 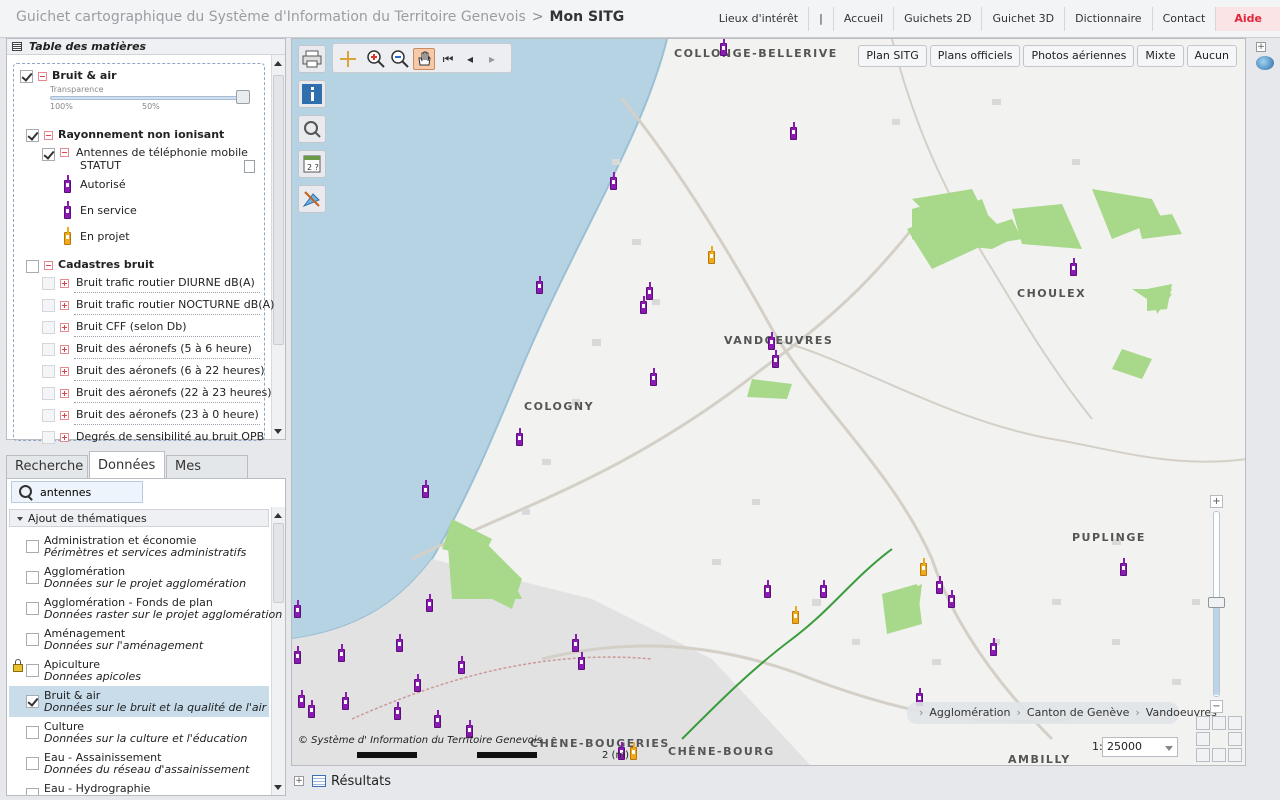 I want to click on search-icon, so click(x=26, y=493).